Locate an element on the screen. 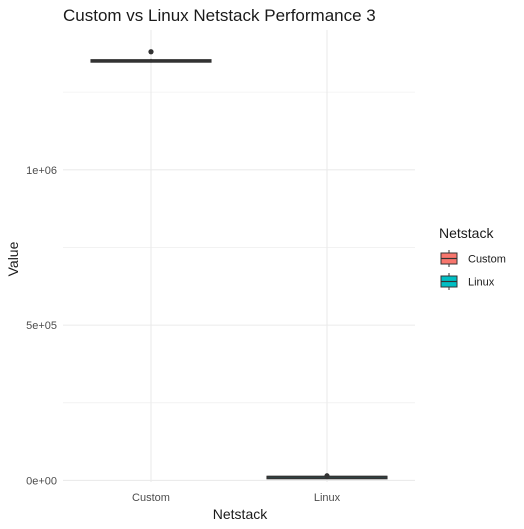  legend-item-custom: Custom is located at coordinates (473, 258).